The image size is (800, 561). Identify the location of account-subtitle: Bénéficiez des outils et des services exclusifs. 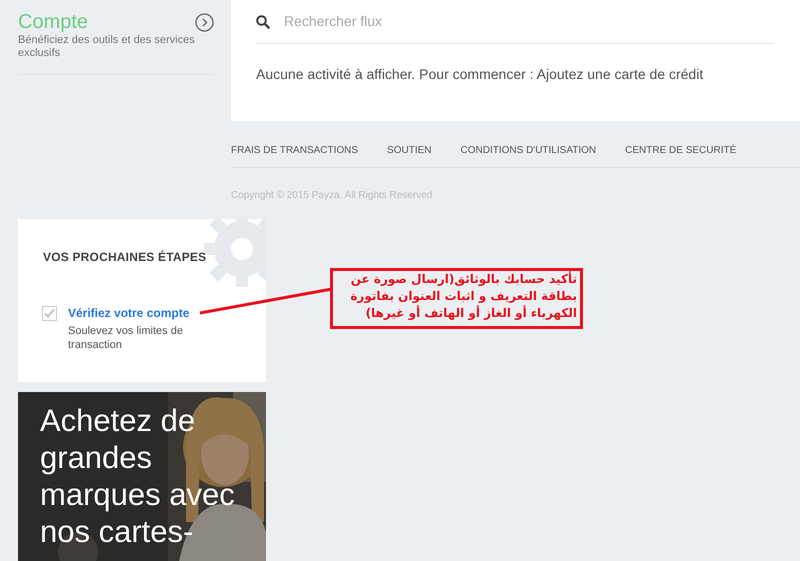
(107, 47).